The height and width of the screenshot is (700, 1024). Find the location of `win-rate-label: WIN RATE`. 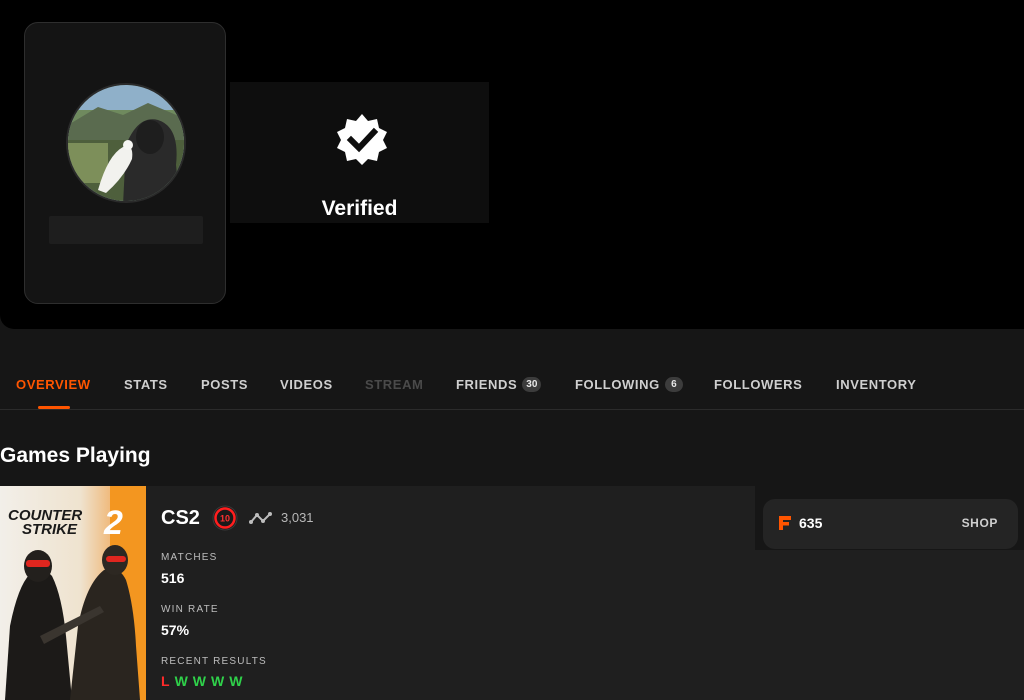

win-rate-label: WIN RATE is located at coordinates (190, 609).